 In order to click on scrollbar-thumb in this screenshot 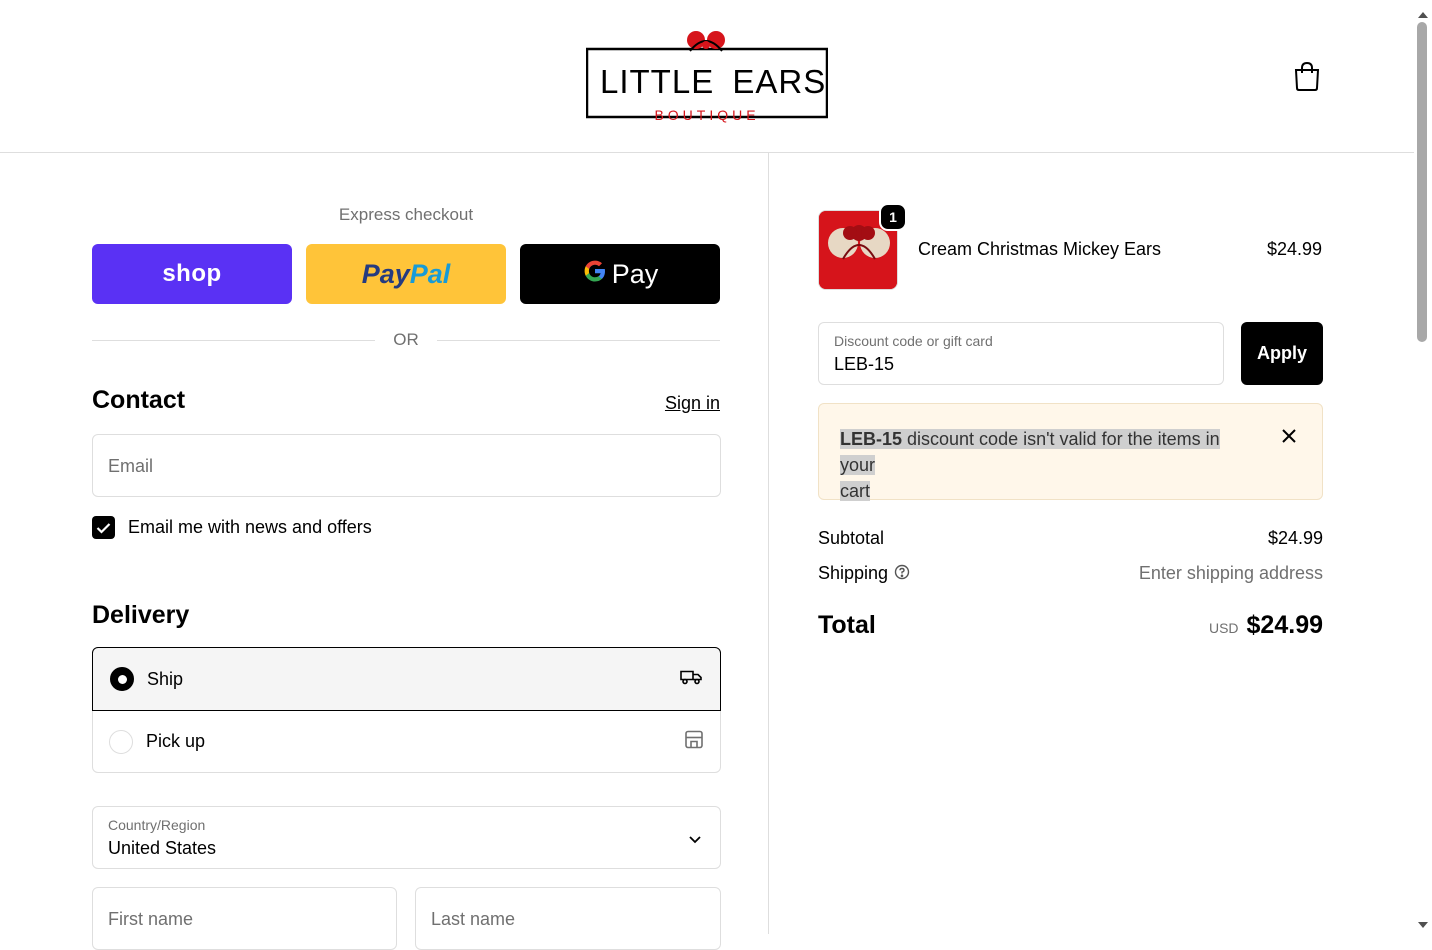, I will do `click(1422, 182)`.